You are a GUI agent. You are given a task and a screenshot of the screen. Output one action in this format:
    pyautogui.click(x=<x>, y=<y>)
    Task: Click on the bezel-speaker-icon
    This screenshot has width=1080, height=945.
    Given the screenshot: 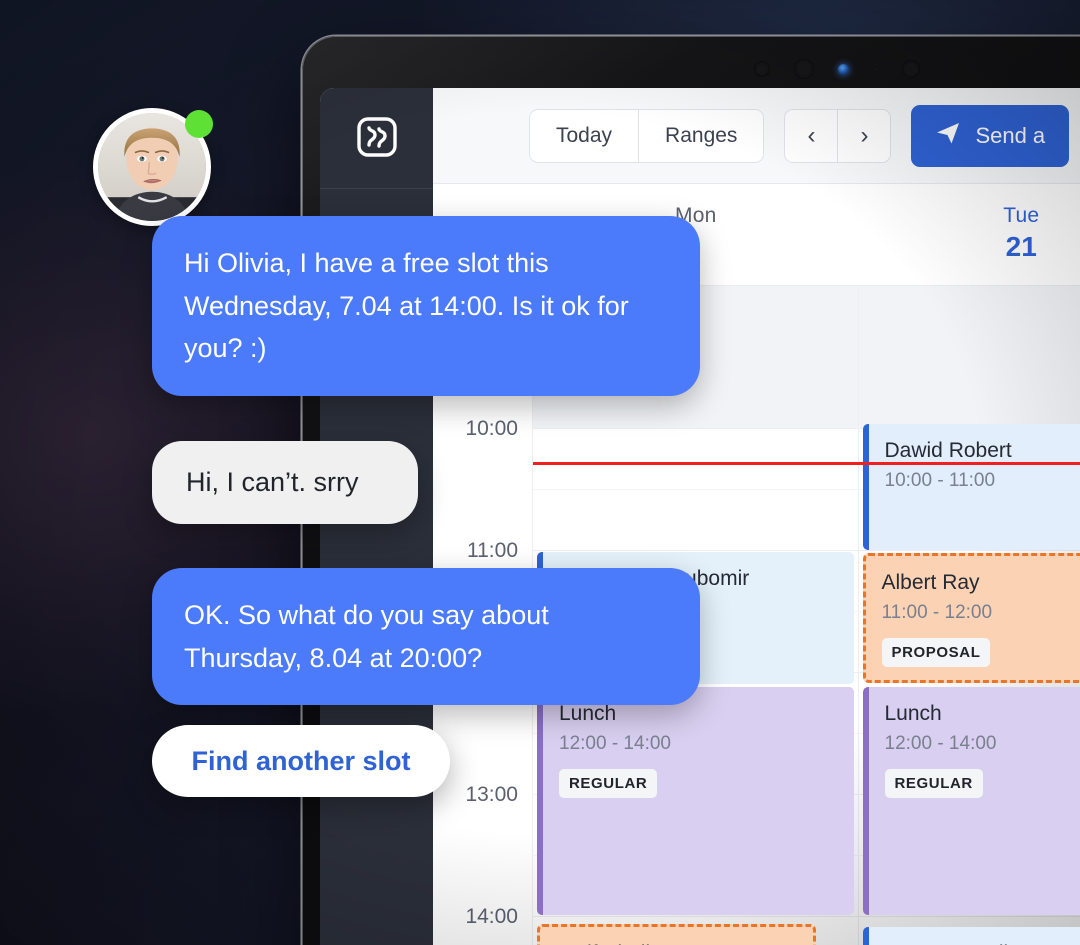 What is the action you would take?
    pyautogui.click(x=804, y=69)
    